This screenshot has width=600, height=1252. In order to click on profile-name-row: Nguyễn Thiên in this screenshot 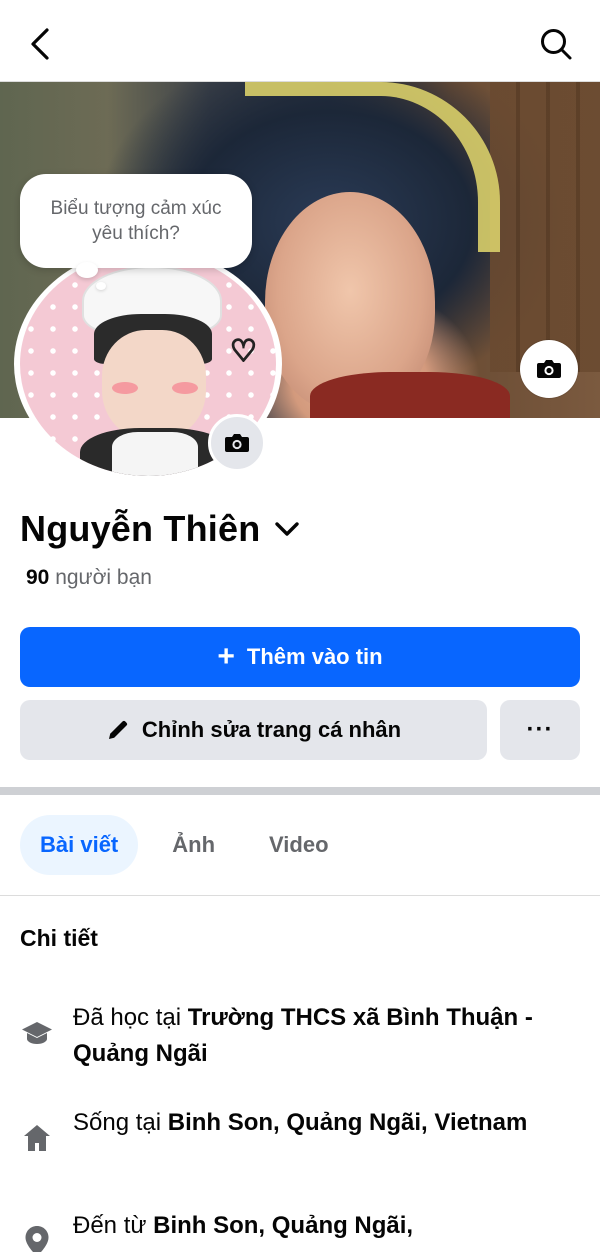, I will do `click(160, 529)`.